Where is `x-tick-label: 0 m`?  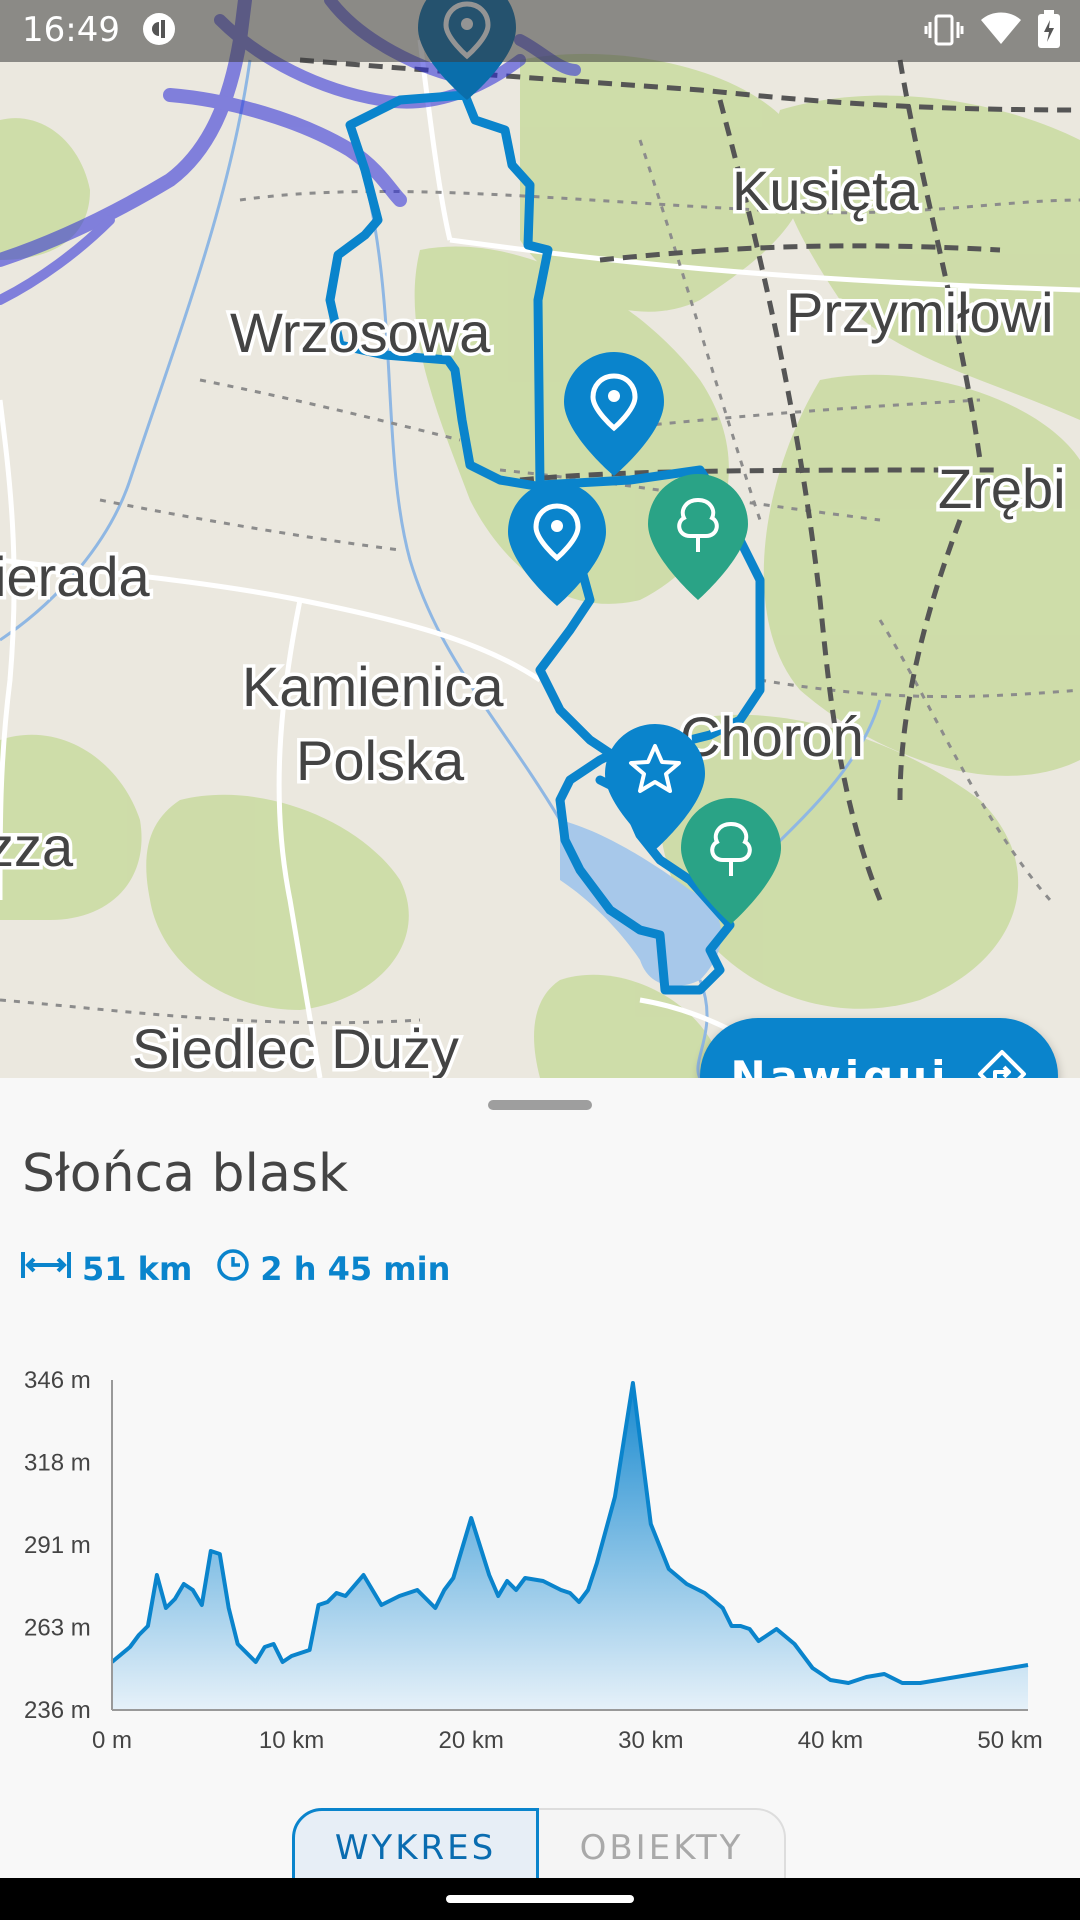
x-tick-label: 0 m is located at coordinates (112, 1738).